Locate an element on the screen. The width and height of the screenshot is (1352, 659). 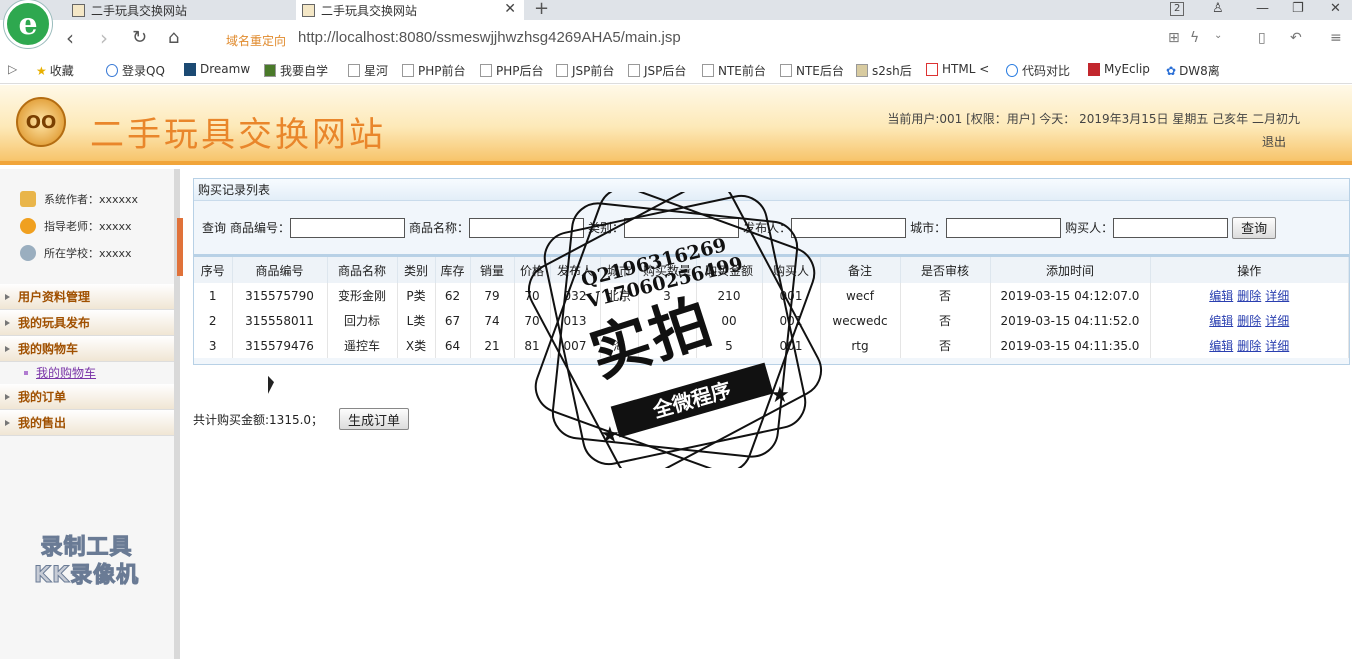
paw-icon: ✿ is located at coordinates (1171, 70).